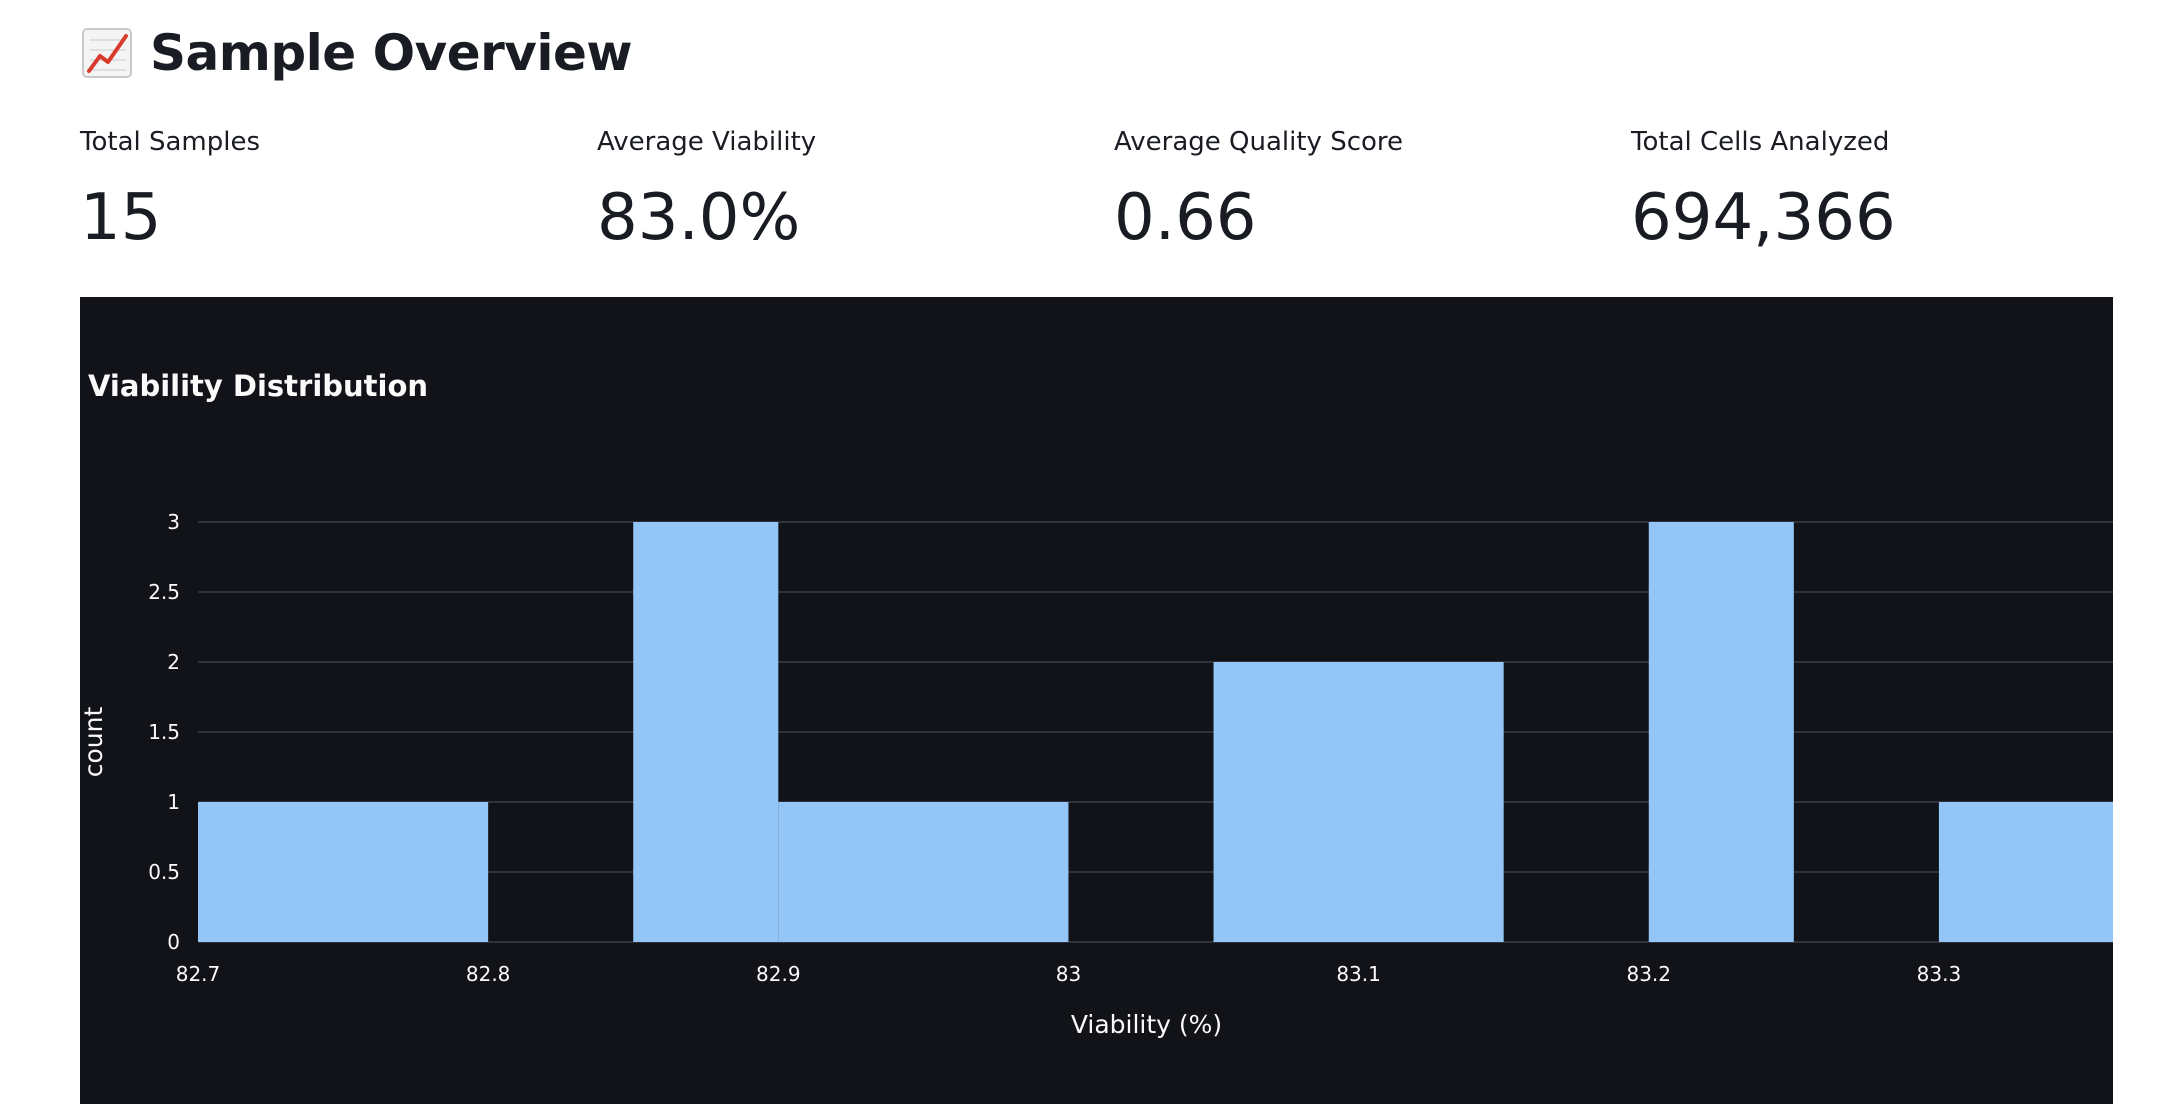 The width and height of the screenshot is (2158, 1120). I want to click on y-tick-label: 2.5, so click(164, 592).